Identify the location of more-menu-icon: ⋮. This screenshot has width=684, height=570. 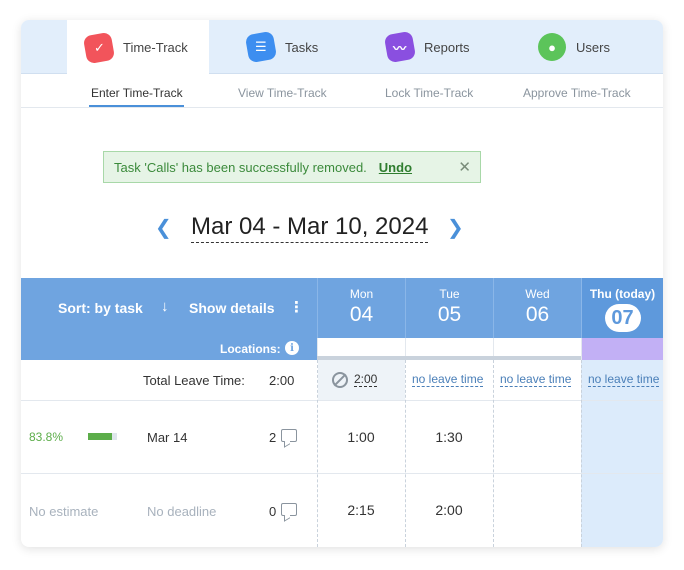
(296, 307).